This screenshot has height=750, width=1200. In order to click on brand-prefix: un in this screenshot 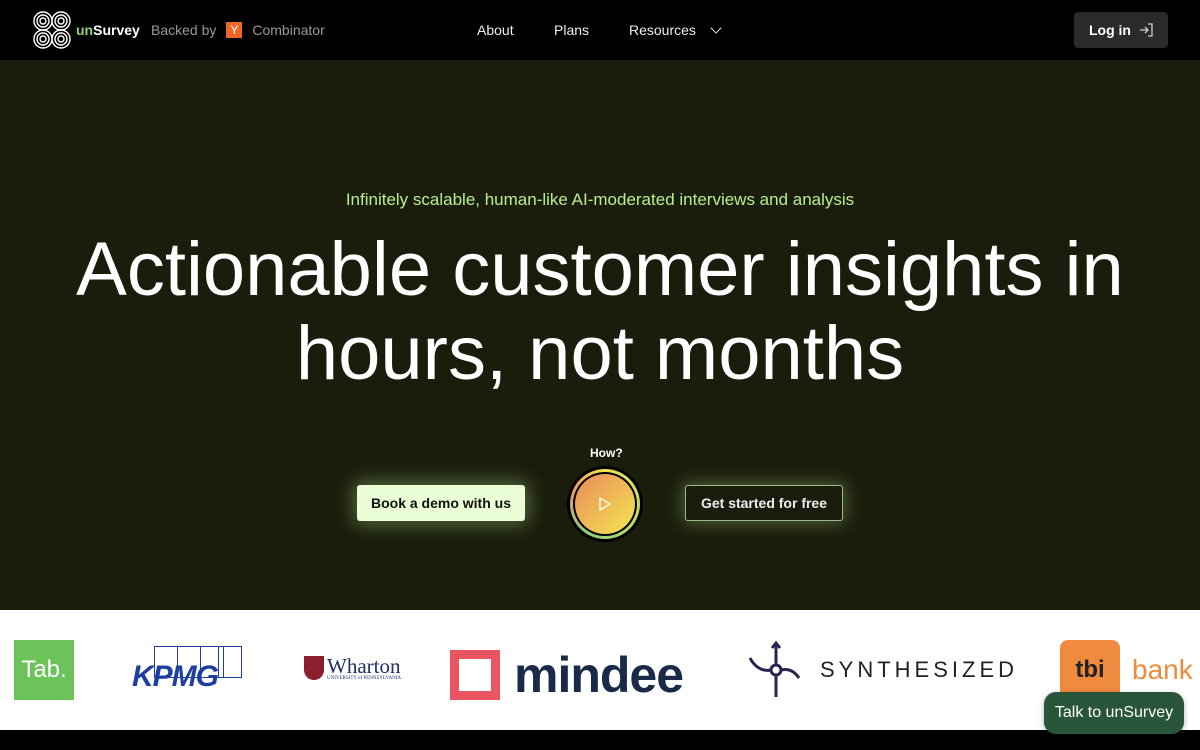, I will do `click(85, 30)`.